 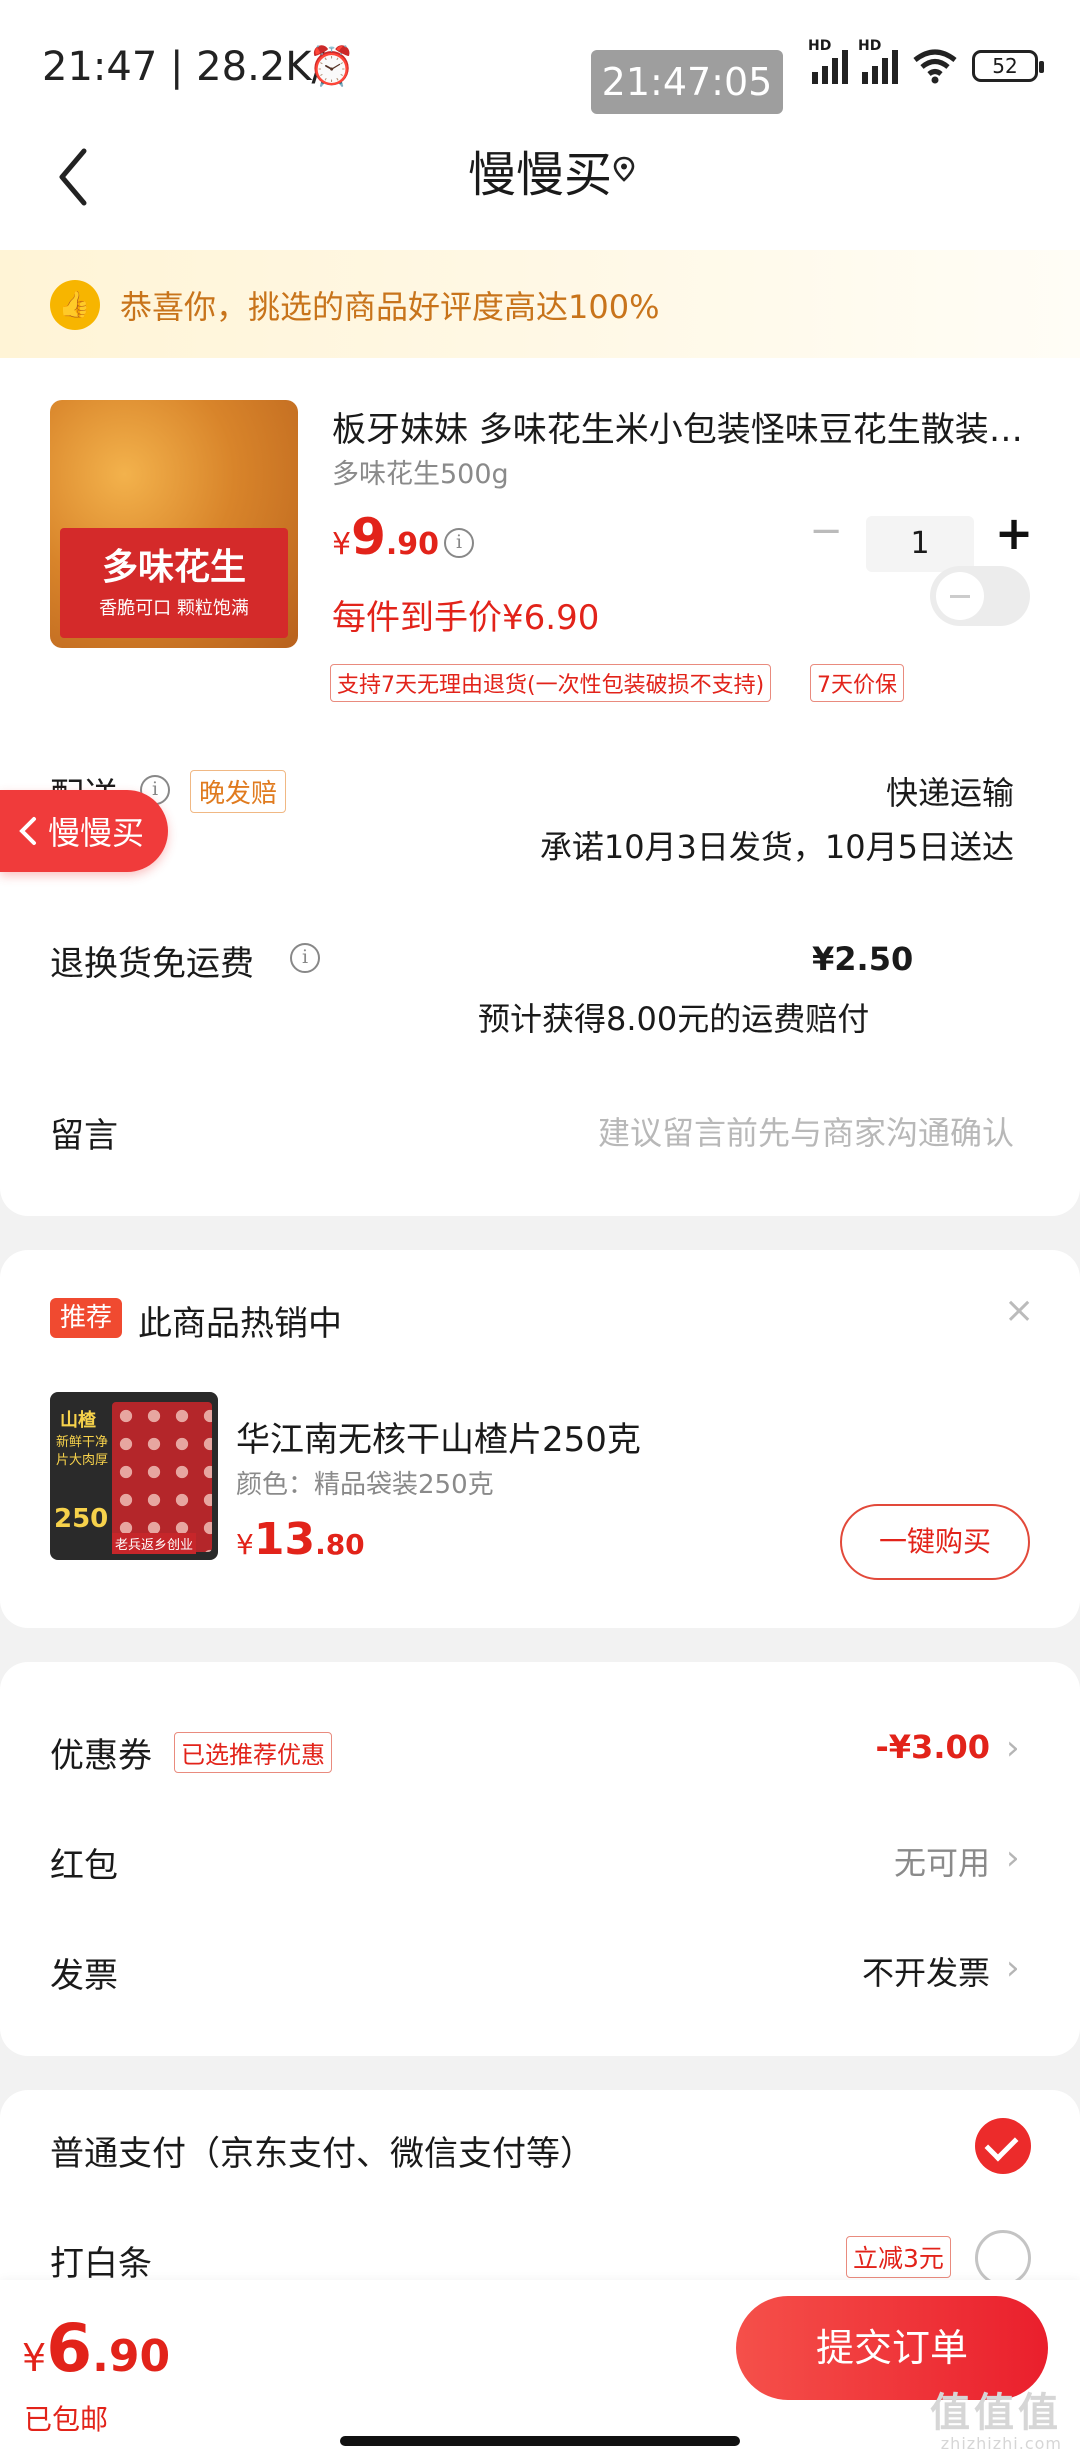 I want to click on title-bar: 慢慢买, so click(x=540, y=187).